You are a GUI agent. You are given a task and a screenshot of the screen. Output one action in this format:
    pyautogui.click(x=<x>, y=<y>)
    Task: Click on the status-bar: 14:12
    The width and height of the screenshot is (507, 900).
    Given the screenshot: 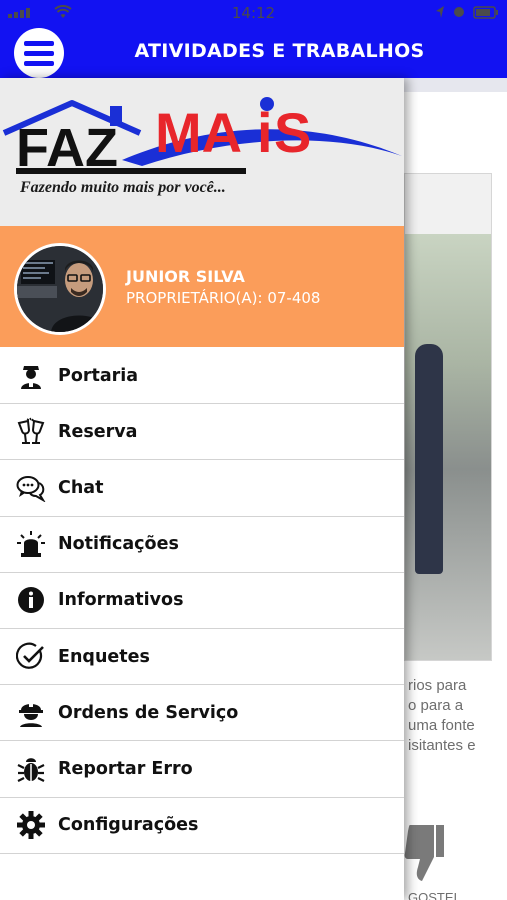 What is the action you would take?
    pyautogui.click(x=253, y=13)
    